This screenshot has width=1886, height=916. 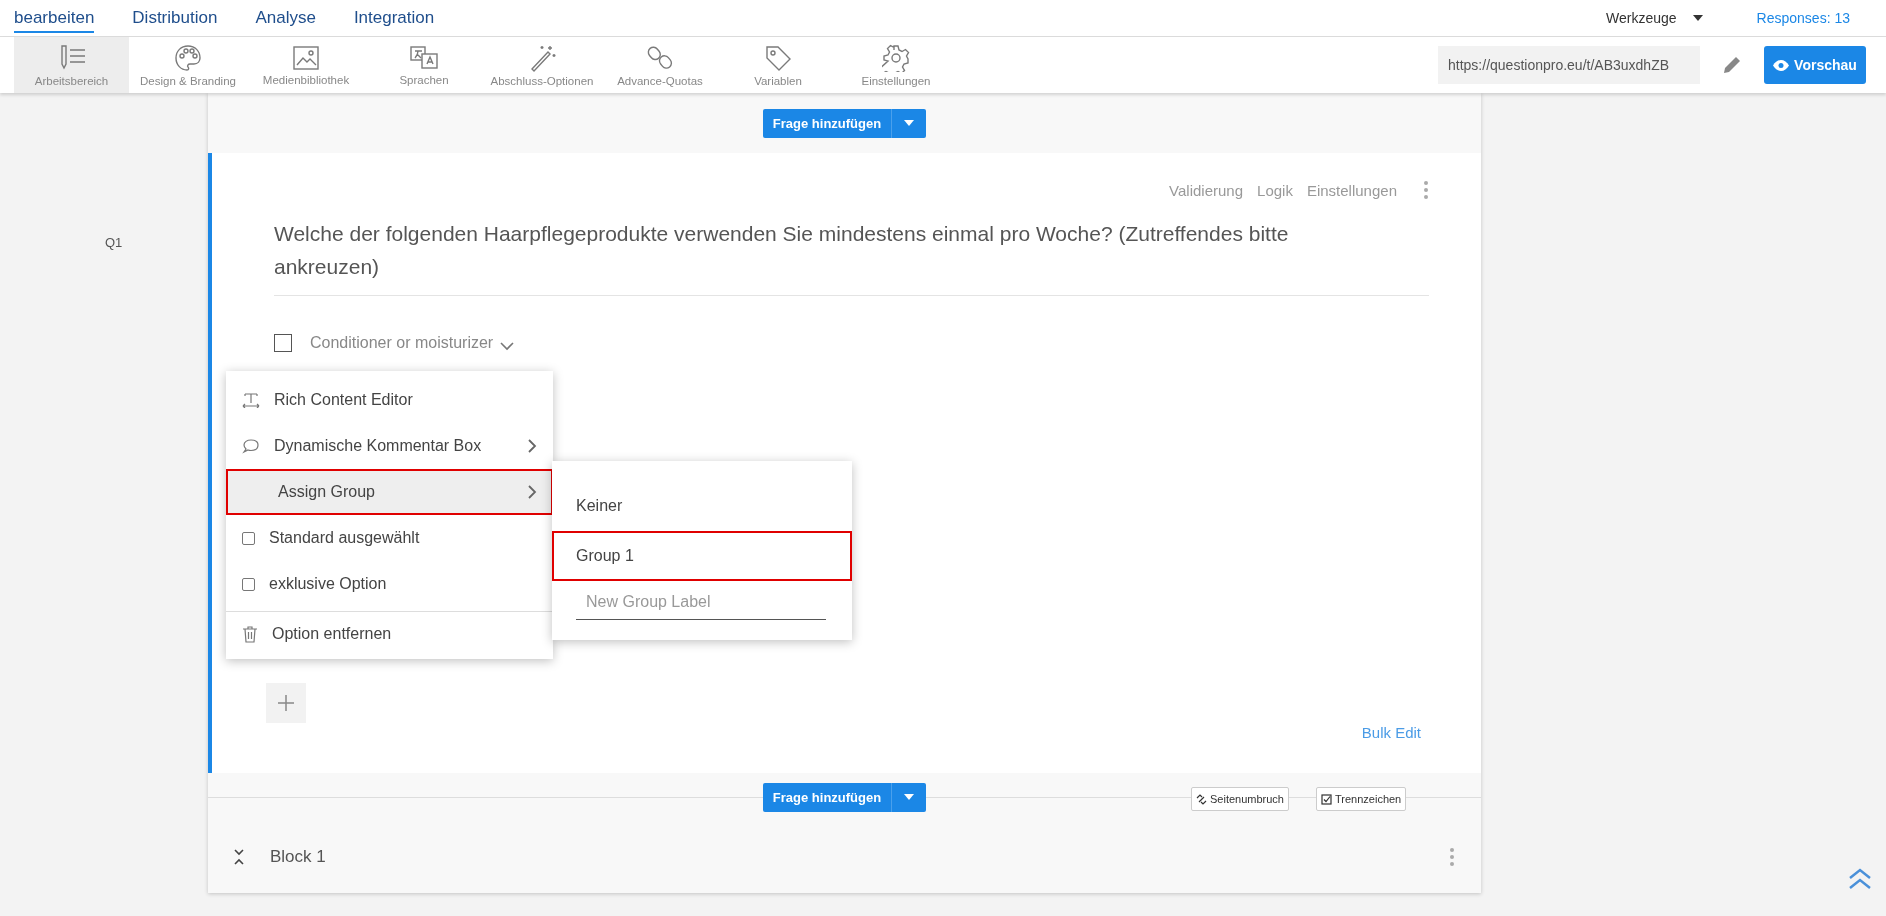 I want to click on nav-tab: Integration, so click(x=394, y=18).